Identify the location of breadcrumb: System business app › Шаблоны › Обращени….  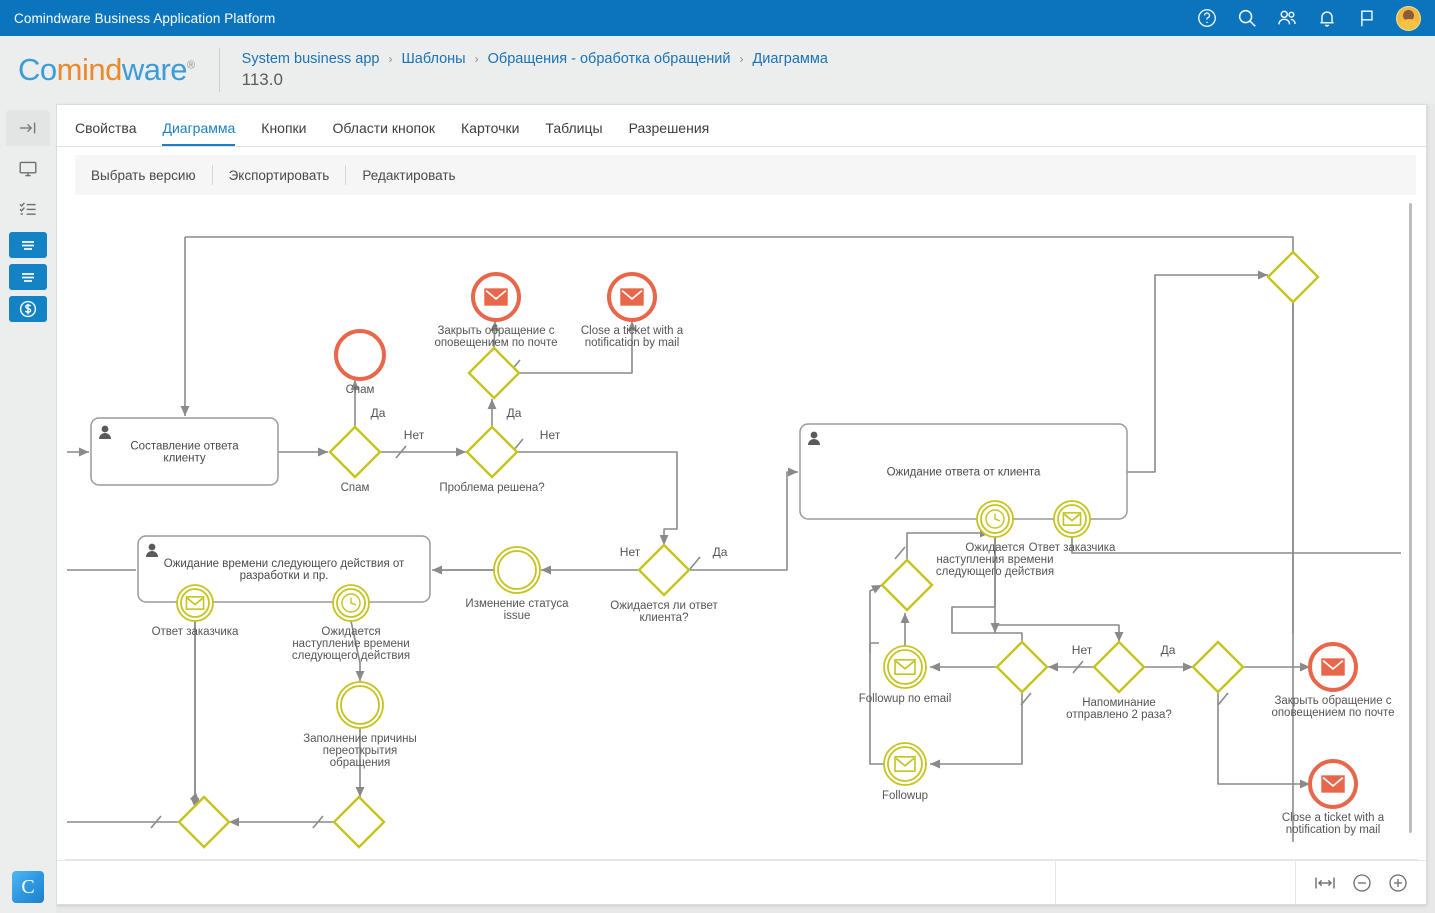
(535, 70).